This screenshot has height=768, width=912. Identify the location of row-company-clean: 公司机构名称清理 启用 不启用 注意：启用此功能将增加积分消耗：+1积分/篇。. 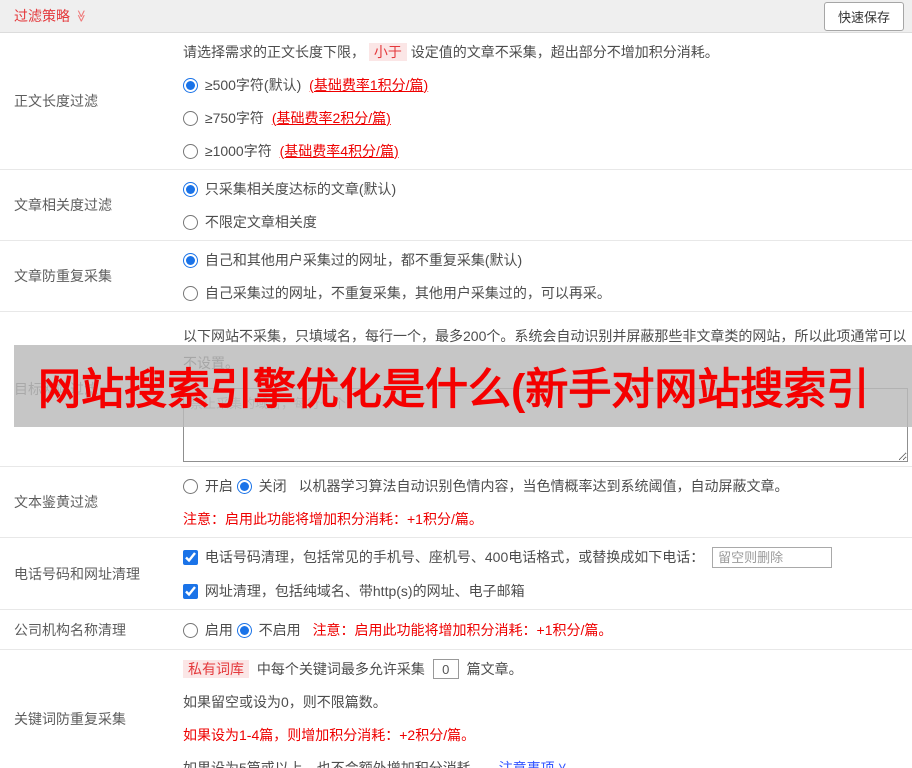
(456, 630).